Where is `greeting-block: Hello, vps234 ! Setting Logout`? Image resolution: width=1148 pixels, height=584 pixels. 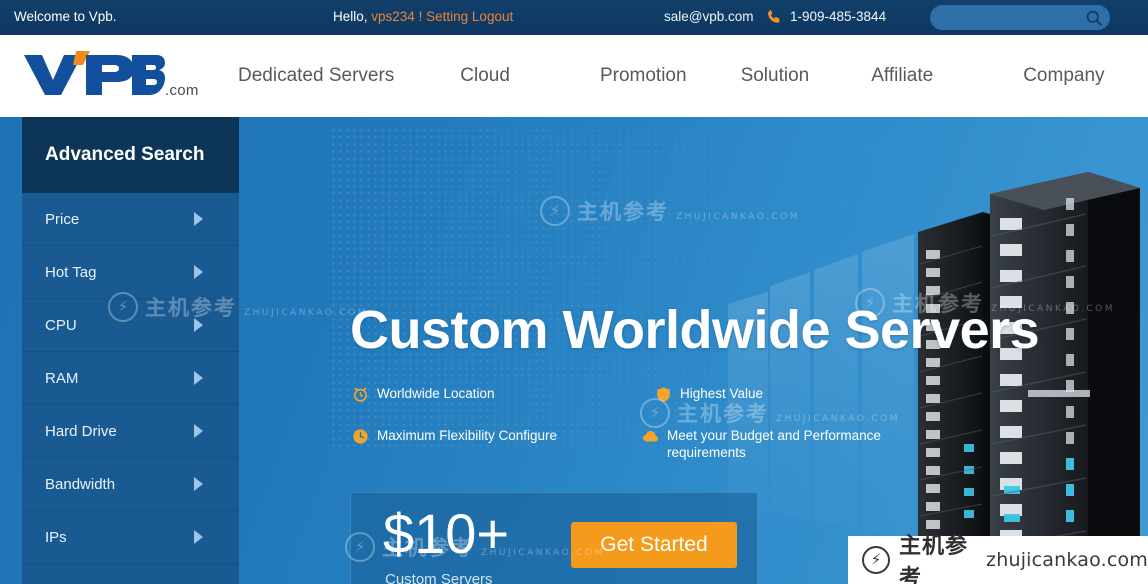
greeting-block: Hello, vps234 ! Setting Logout is located at coordinates (423, 16).